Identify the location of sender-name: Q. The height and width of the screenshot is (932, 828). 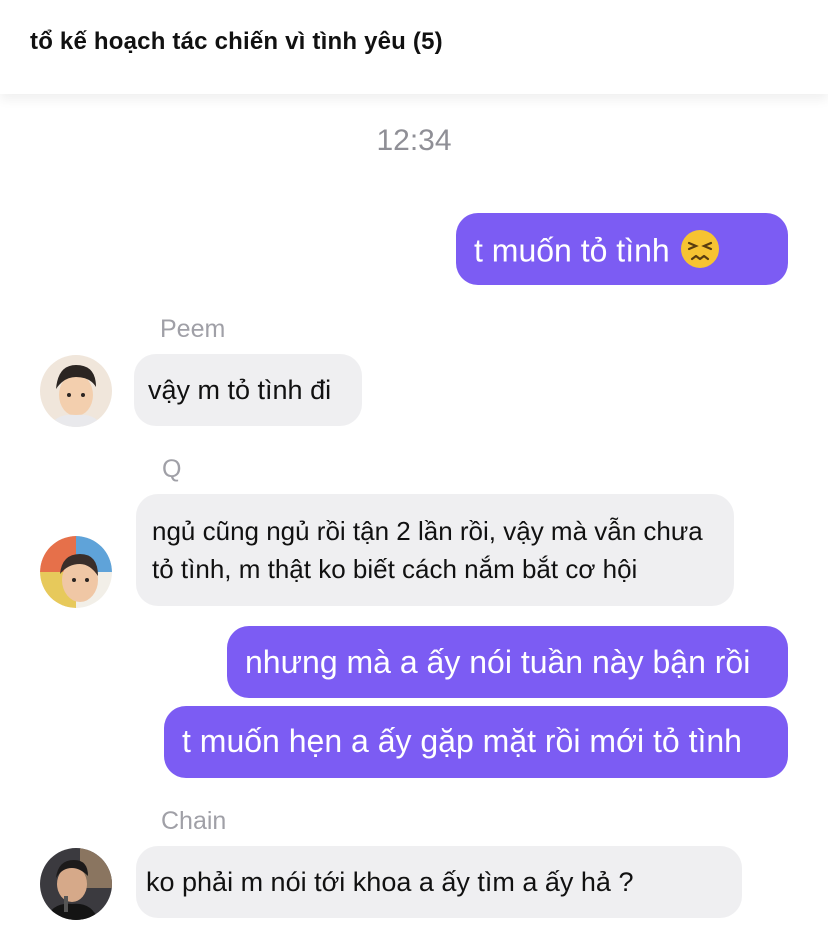
(172, 469).